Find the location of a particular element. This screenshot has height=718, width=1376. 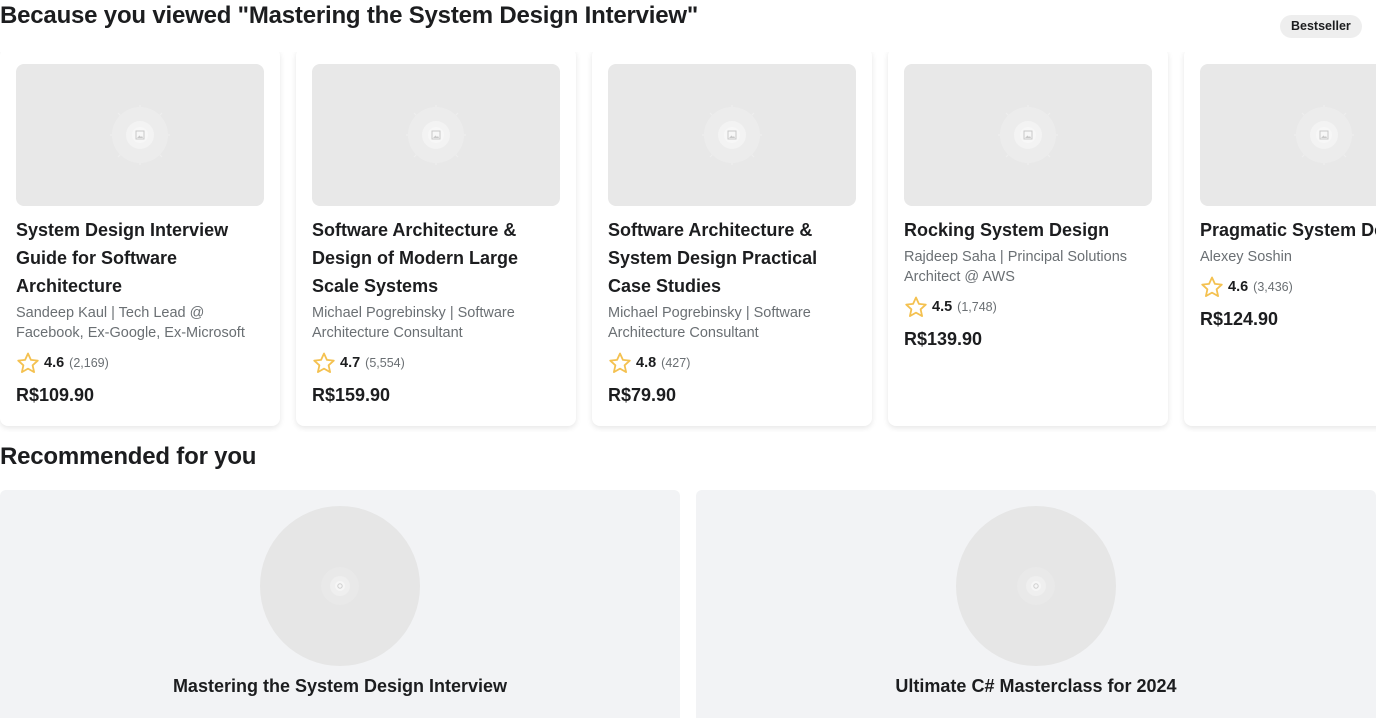

review-count: (1,748) is located at coordinates (977, 307).